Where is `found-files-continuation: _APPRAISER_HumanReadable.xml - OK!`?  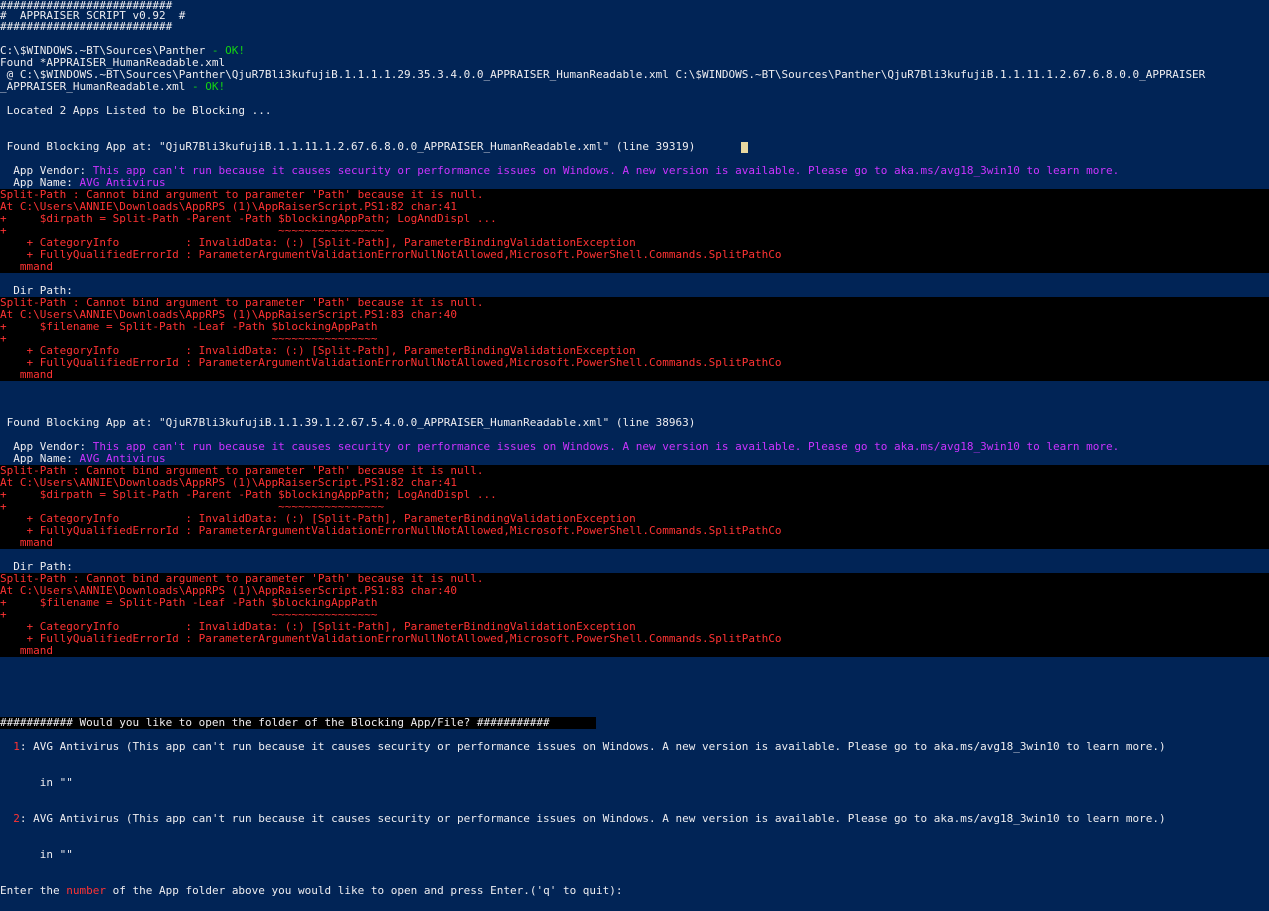 found-files-continuation: _APPRAISER_HumanReadable.xml - OK! is located at coordinates (112, 87).